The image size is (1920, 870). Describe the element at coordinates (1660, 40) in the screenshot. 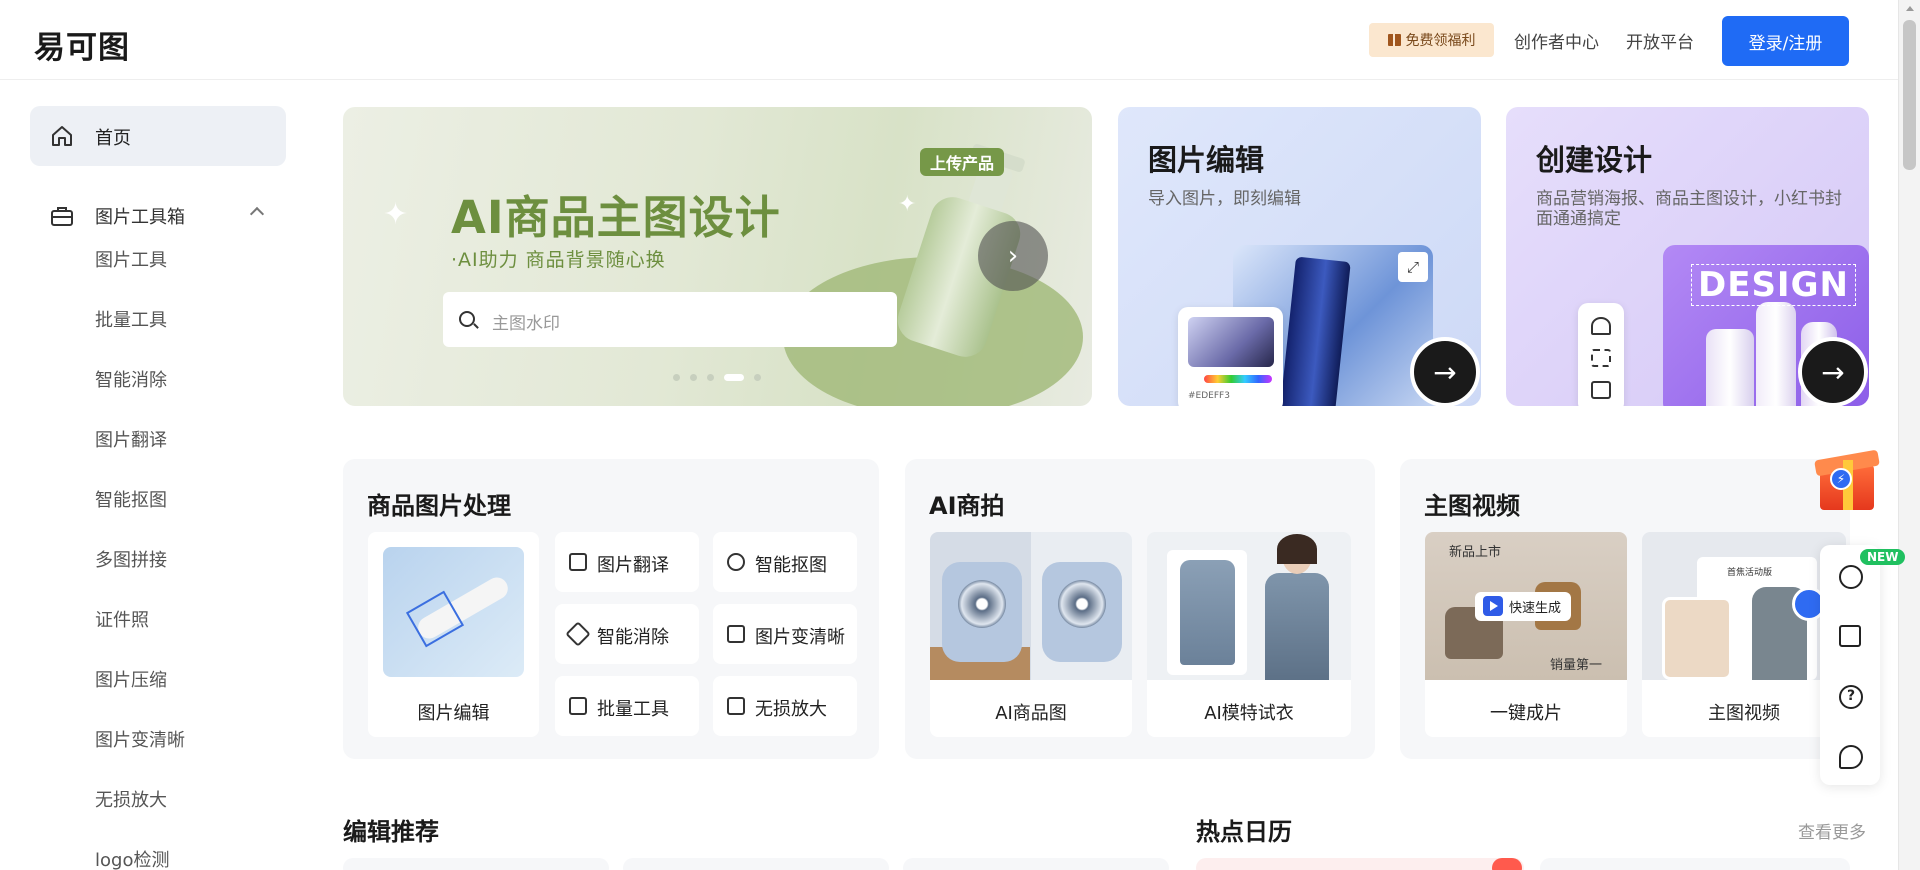

I see `open-platform-link: 开放平台` at that location.